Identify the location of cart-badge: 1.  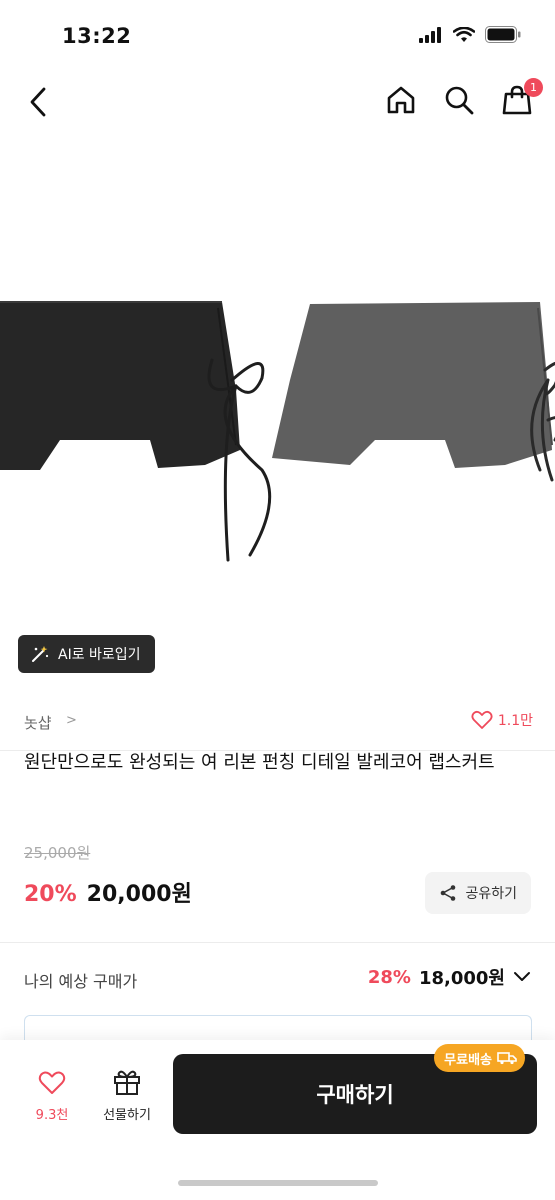
(533, 87).